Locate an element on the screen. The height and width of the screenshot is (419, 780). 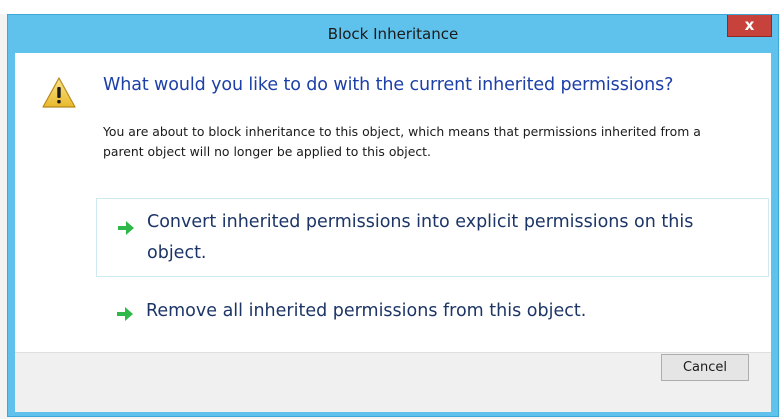
dialog-footer is located at coordinates (393, 382).